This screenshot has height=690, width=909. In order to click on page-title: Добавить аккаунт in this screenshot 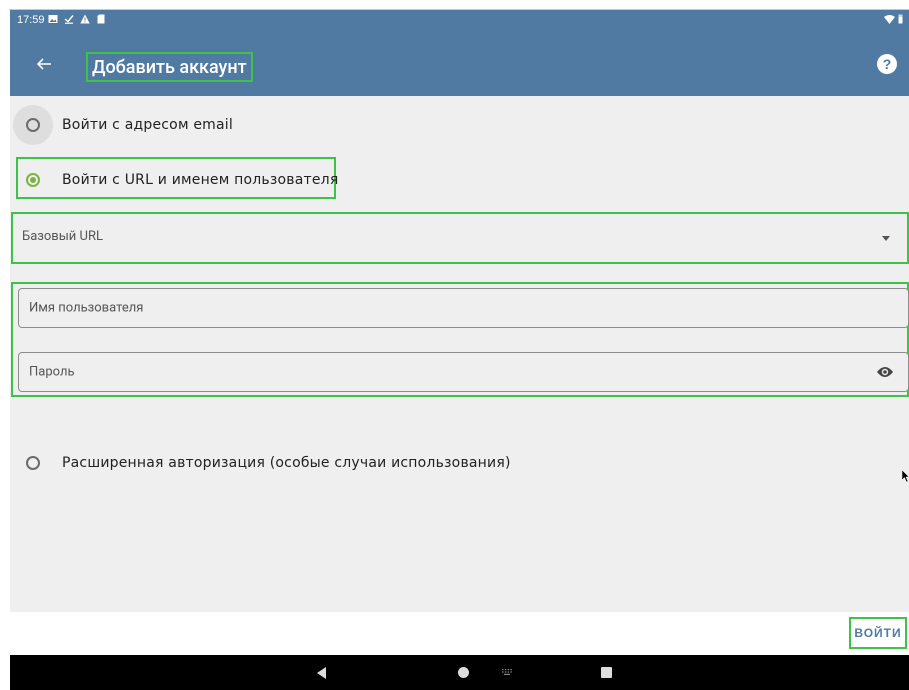, I will do `click(169, 67)`.